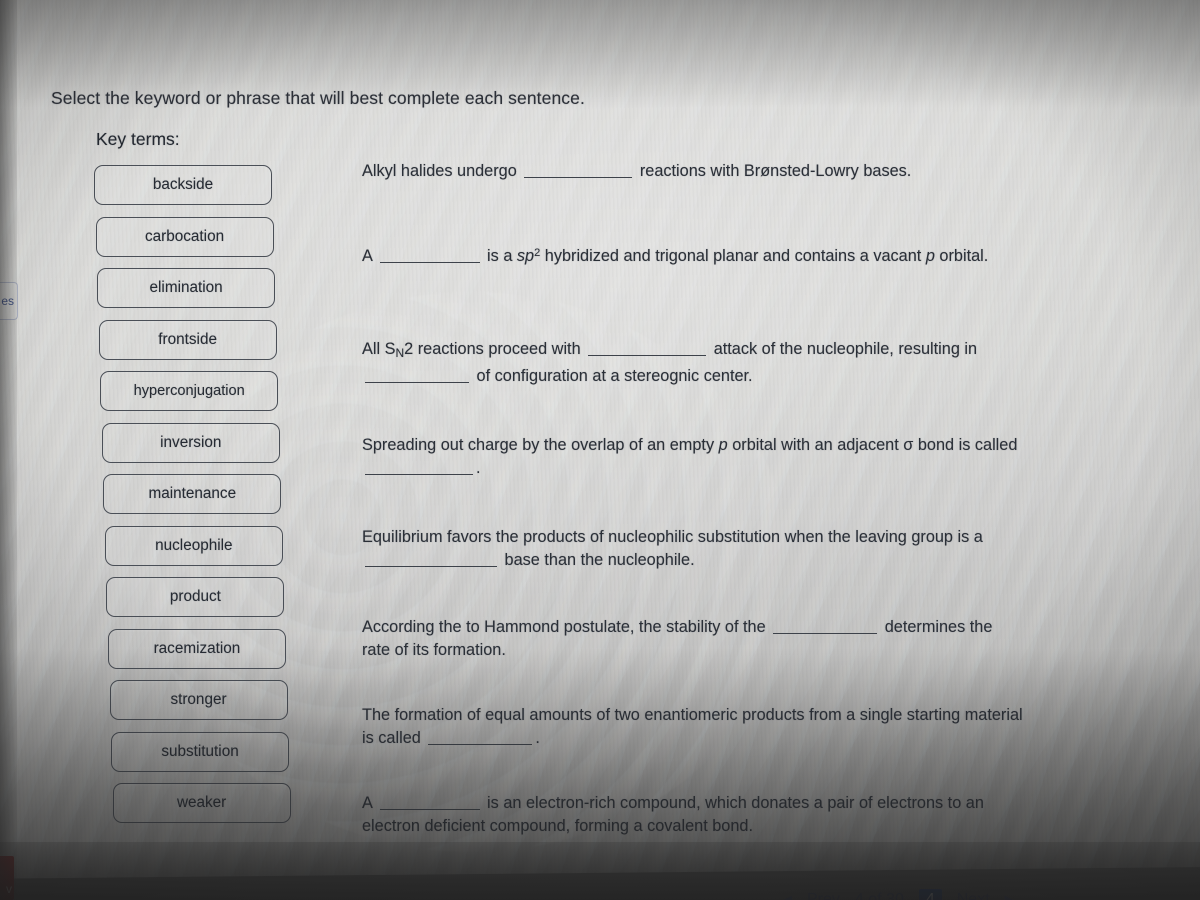 This screenshot has height=900, width=1200. I want to click on key-term-button: elimination, so click(186, 288).